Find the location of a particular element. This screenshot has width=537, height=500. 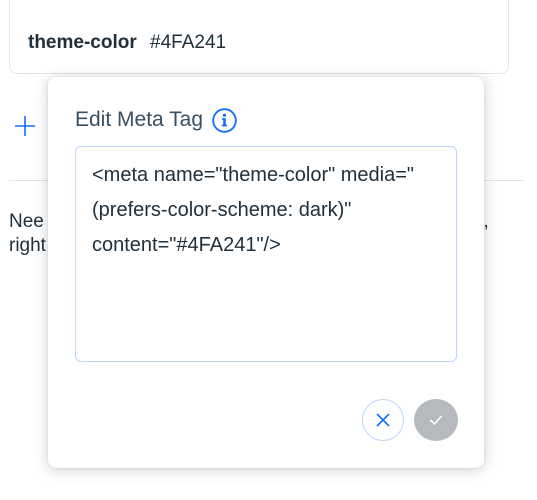

tag-row-top-edge is located at coordinates (259, 6).